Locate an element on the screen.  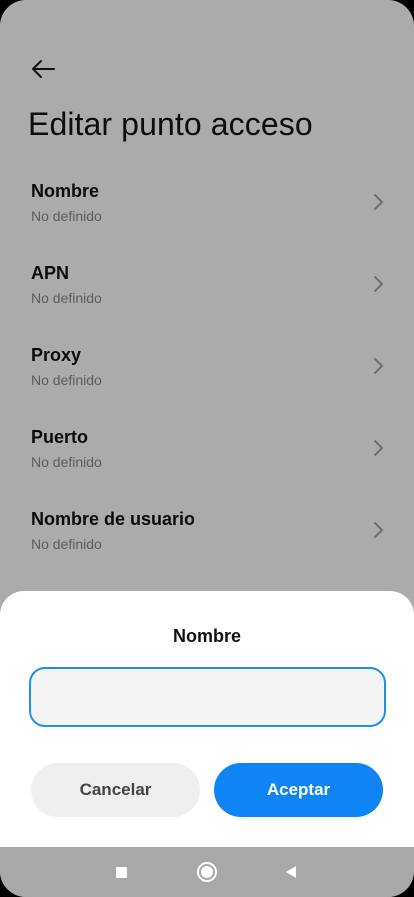
accept-button: Aceptar is located at coordinates (298, 790).